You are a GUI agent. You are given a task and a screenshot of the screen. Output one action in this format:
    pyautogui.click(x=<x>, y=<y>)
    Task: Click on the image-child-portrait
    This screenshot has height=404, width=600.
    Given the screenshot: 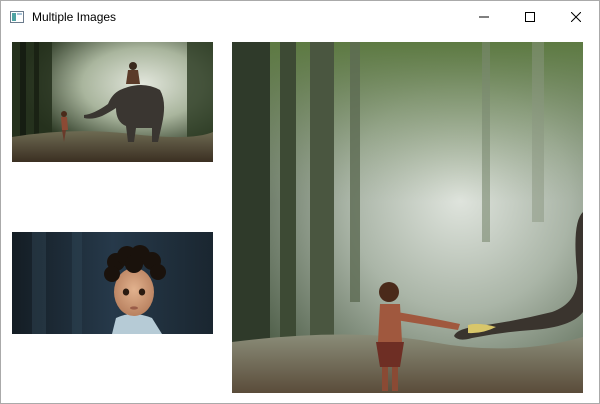 What is the action you would take?
    pyautogui.click(x=112, y=283)
    